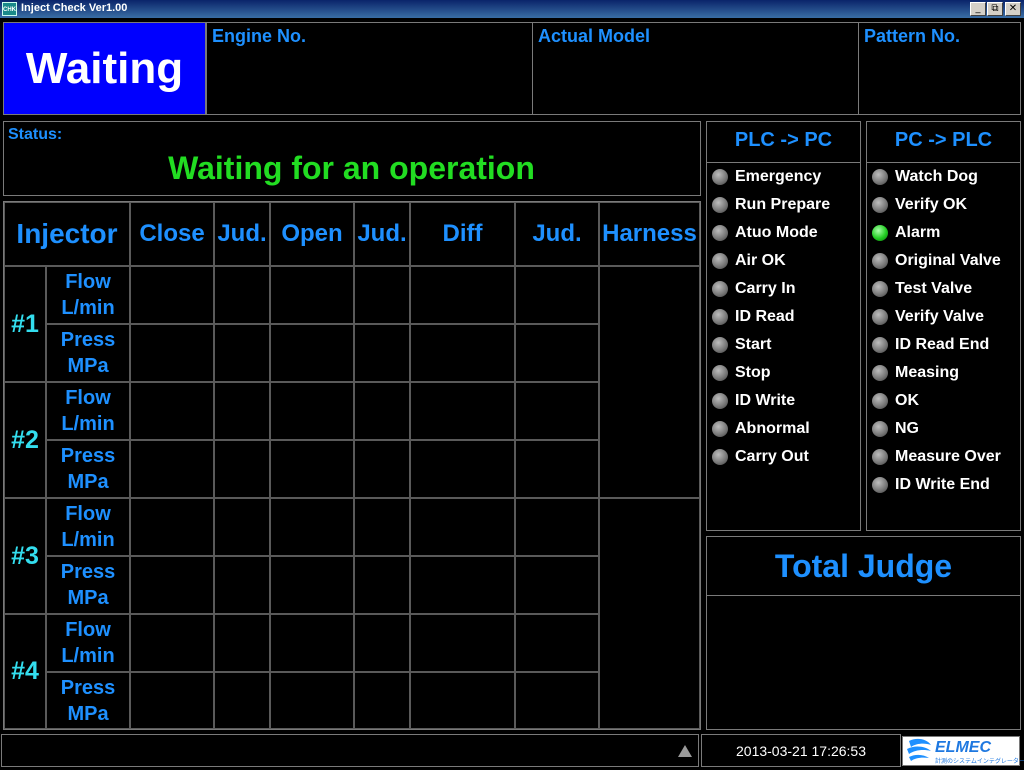 This screenshot has width=1024, height=770. Describe the element at coordinates (594, 36) in the screenshot. I see `actual-model-label: Actual Model` at that location.